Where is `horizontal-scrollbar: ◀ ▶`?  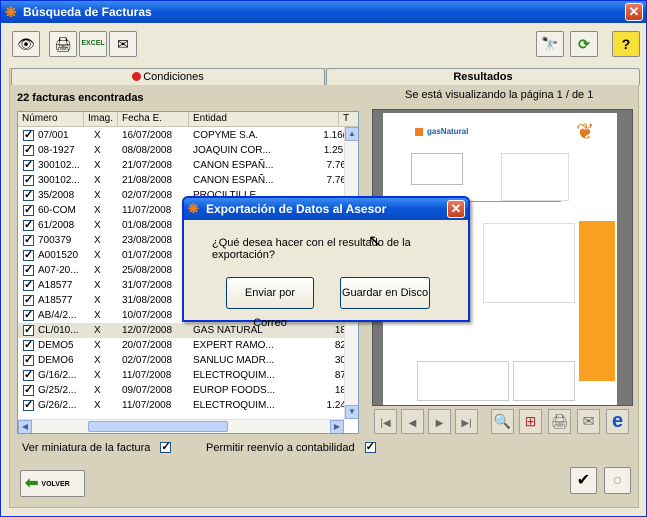
horizontal-scrollbar: ◀ ▶ is located at coordinates (181, 426).